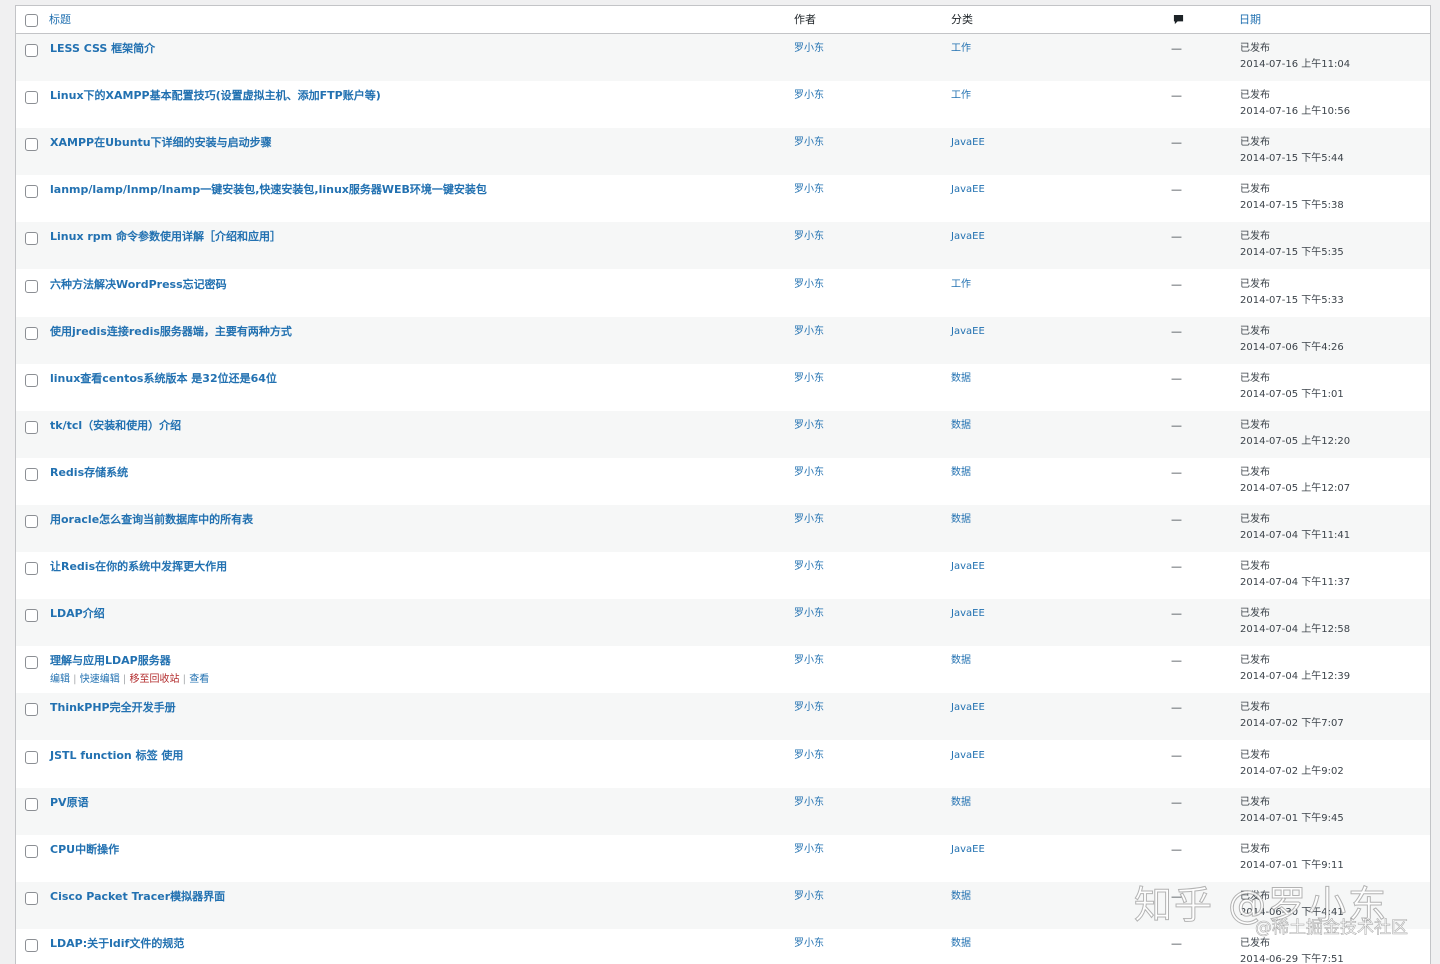 The height and width of the screenshot is (964, 1440). What do you see at coordinates (165, 237) in the screenshot?
I see `post-title-link: Linux rpm 命令参数使用详解［介绍和应用］` at bounding box center [165, 237].